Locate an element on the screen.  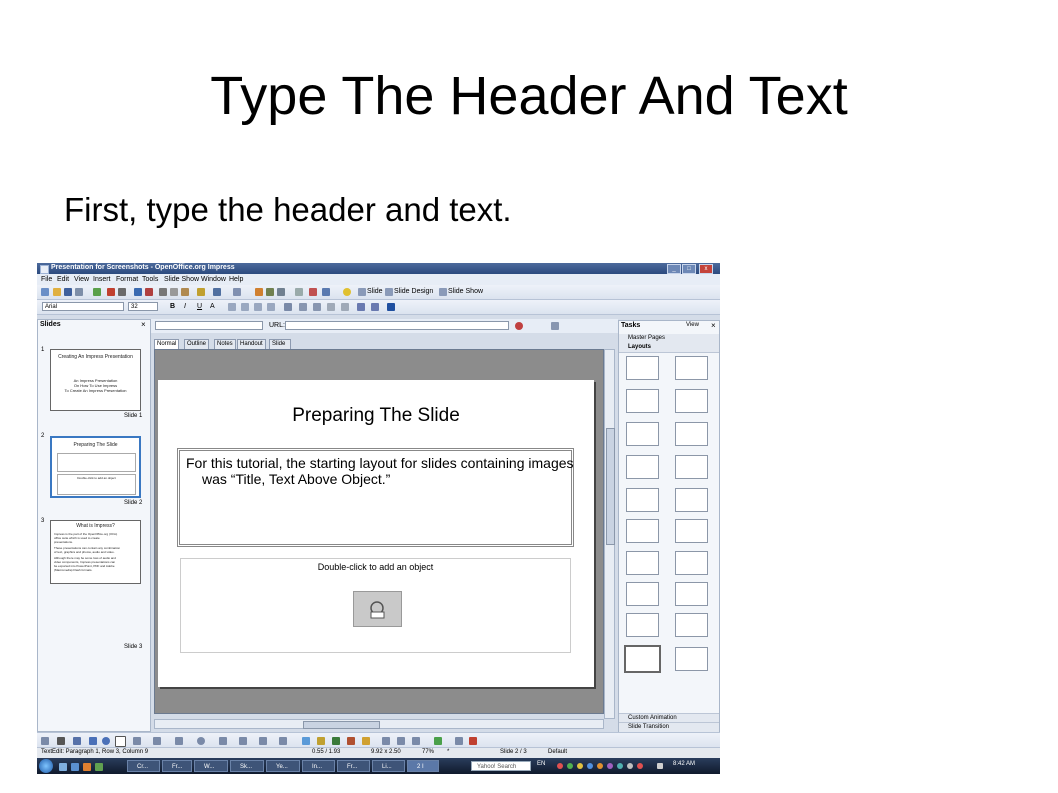
block-arrows-icon is located at coordinates (223, 741).